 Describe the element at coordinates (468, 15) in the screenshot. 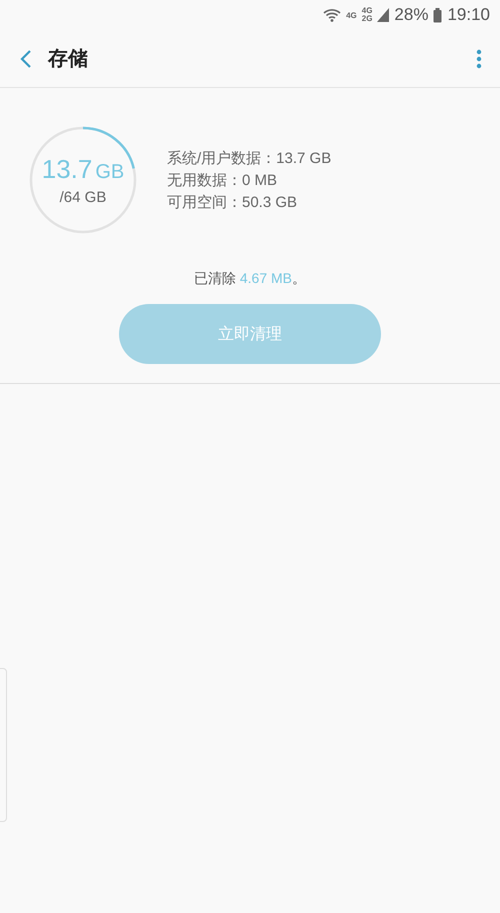

I see `clock: 19:10` at that location.